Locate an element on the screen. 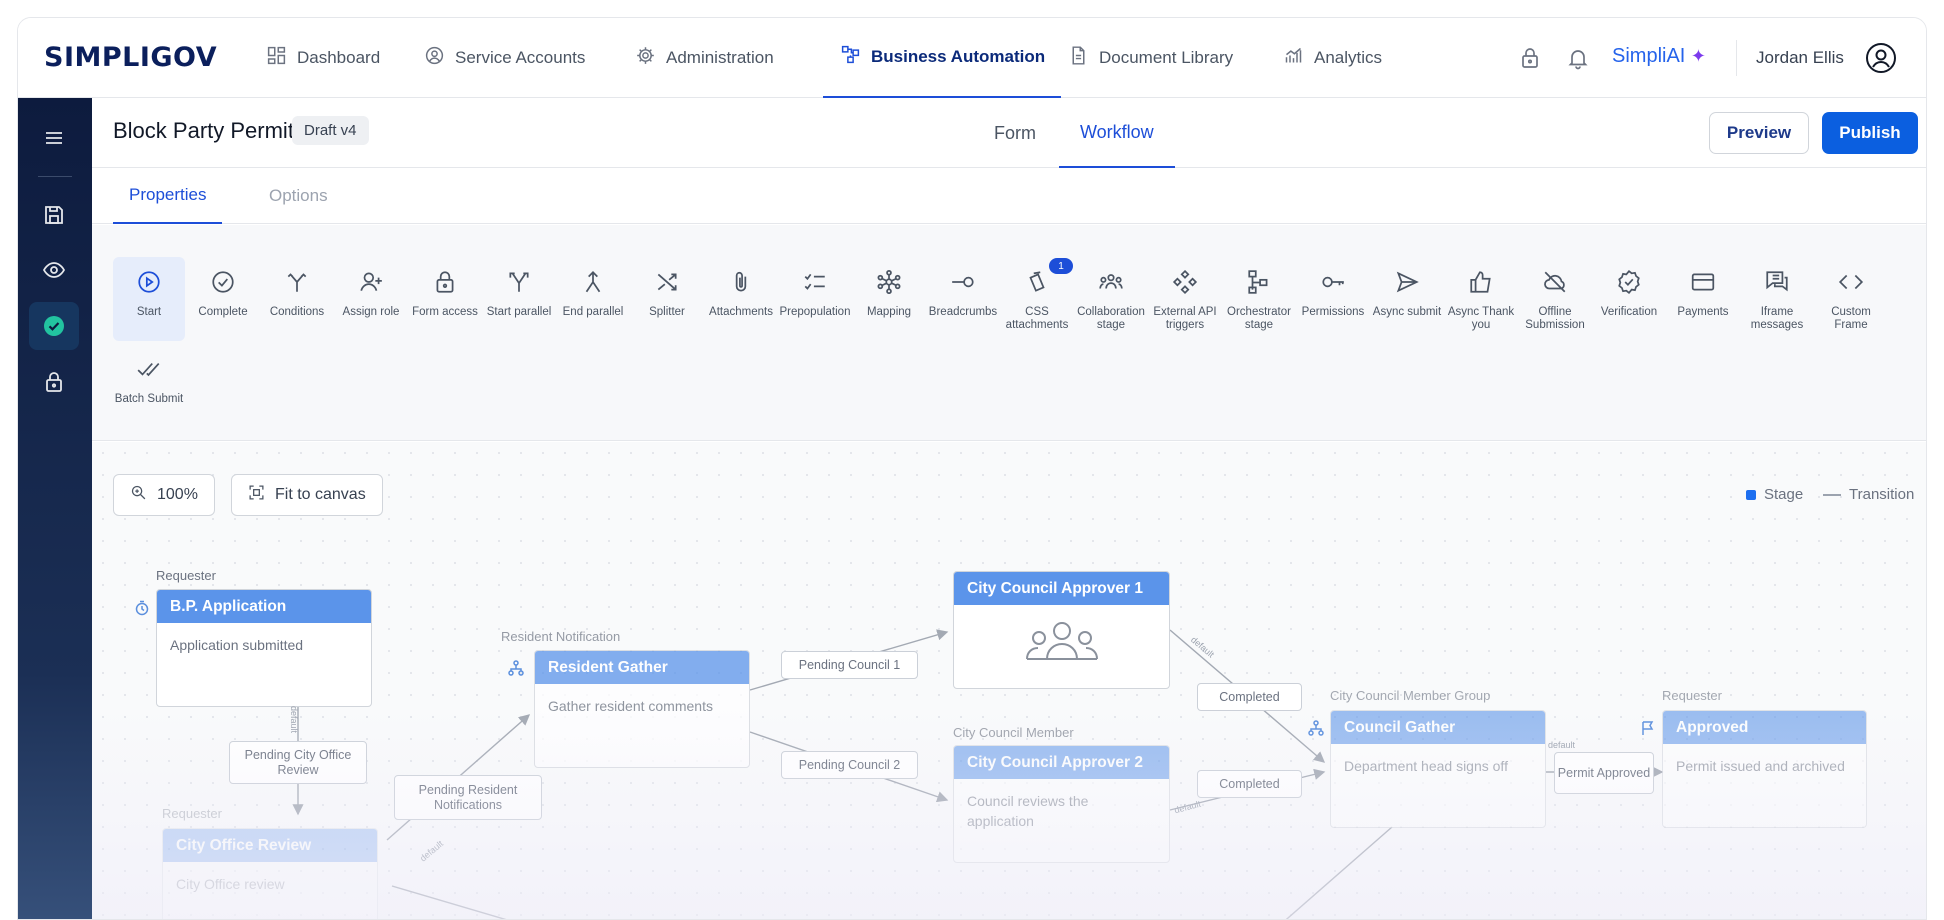 The image size is (1944, 920). transition-label: Pending City Office Review is located at coordinates (298, 762).